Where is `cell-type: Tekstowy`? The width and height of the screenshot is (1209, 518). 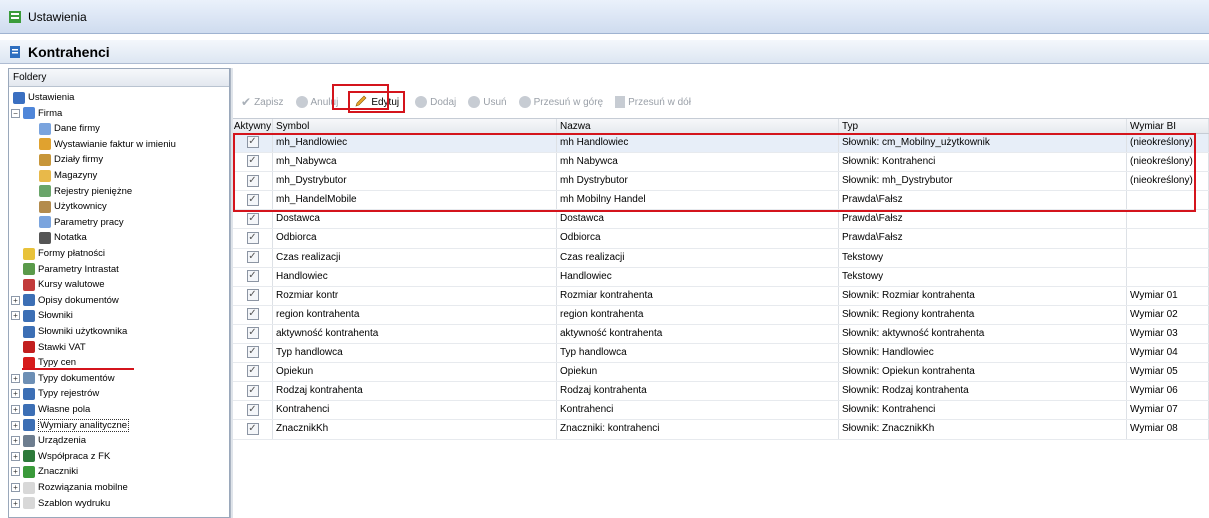
cell-type: Tekstowy is located at coordinates (983, 257).